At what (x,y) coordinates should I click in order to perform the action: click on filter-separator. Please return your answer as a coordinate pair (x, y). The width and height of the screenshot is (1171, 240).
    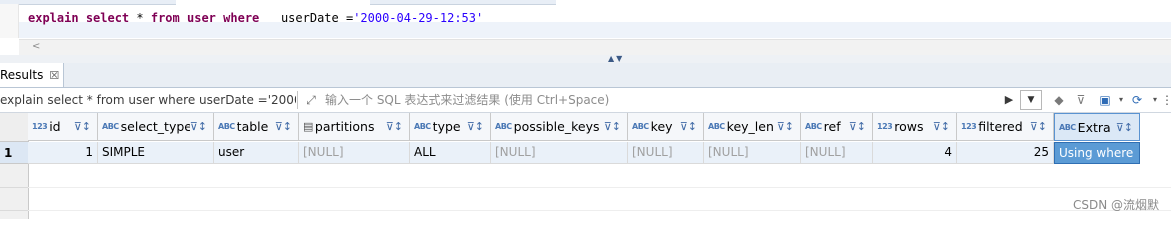
    Looking at the image, I should click on (297, 100).